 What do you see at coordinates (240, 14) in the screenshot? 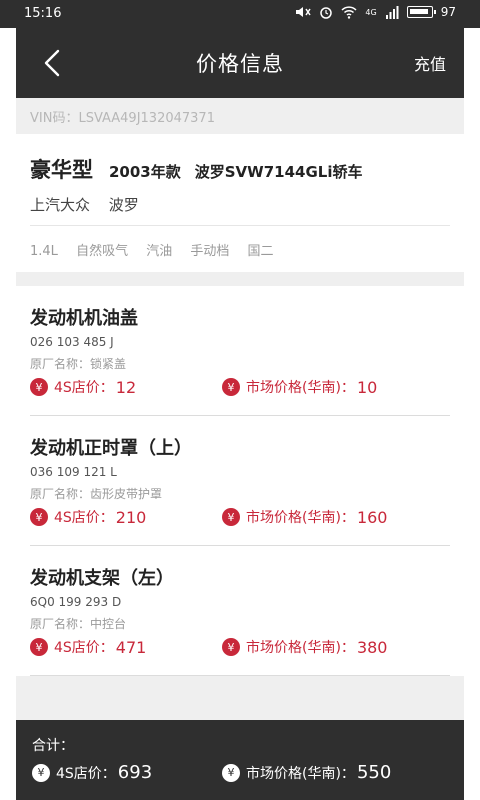
I see `status-bar: 15:16 4G 97` at bounding box center [240, 14].